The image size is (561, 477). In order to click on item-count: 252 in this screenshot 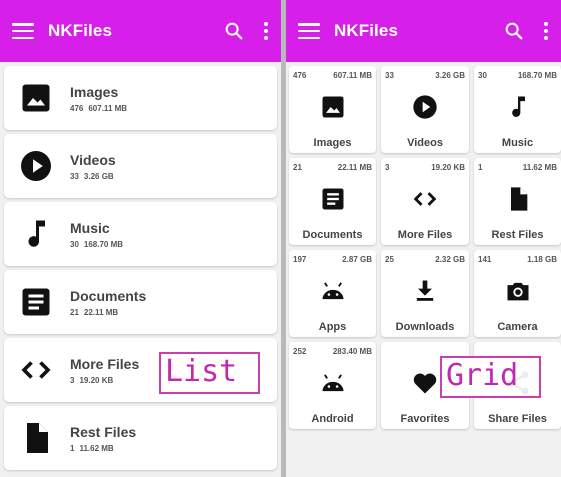, I will do `click(300, 351)`.